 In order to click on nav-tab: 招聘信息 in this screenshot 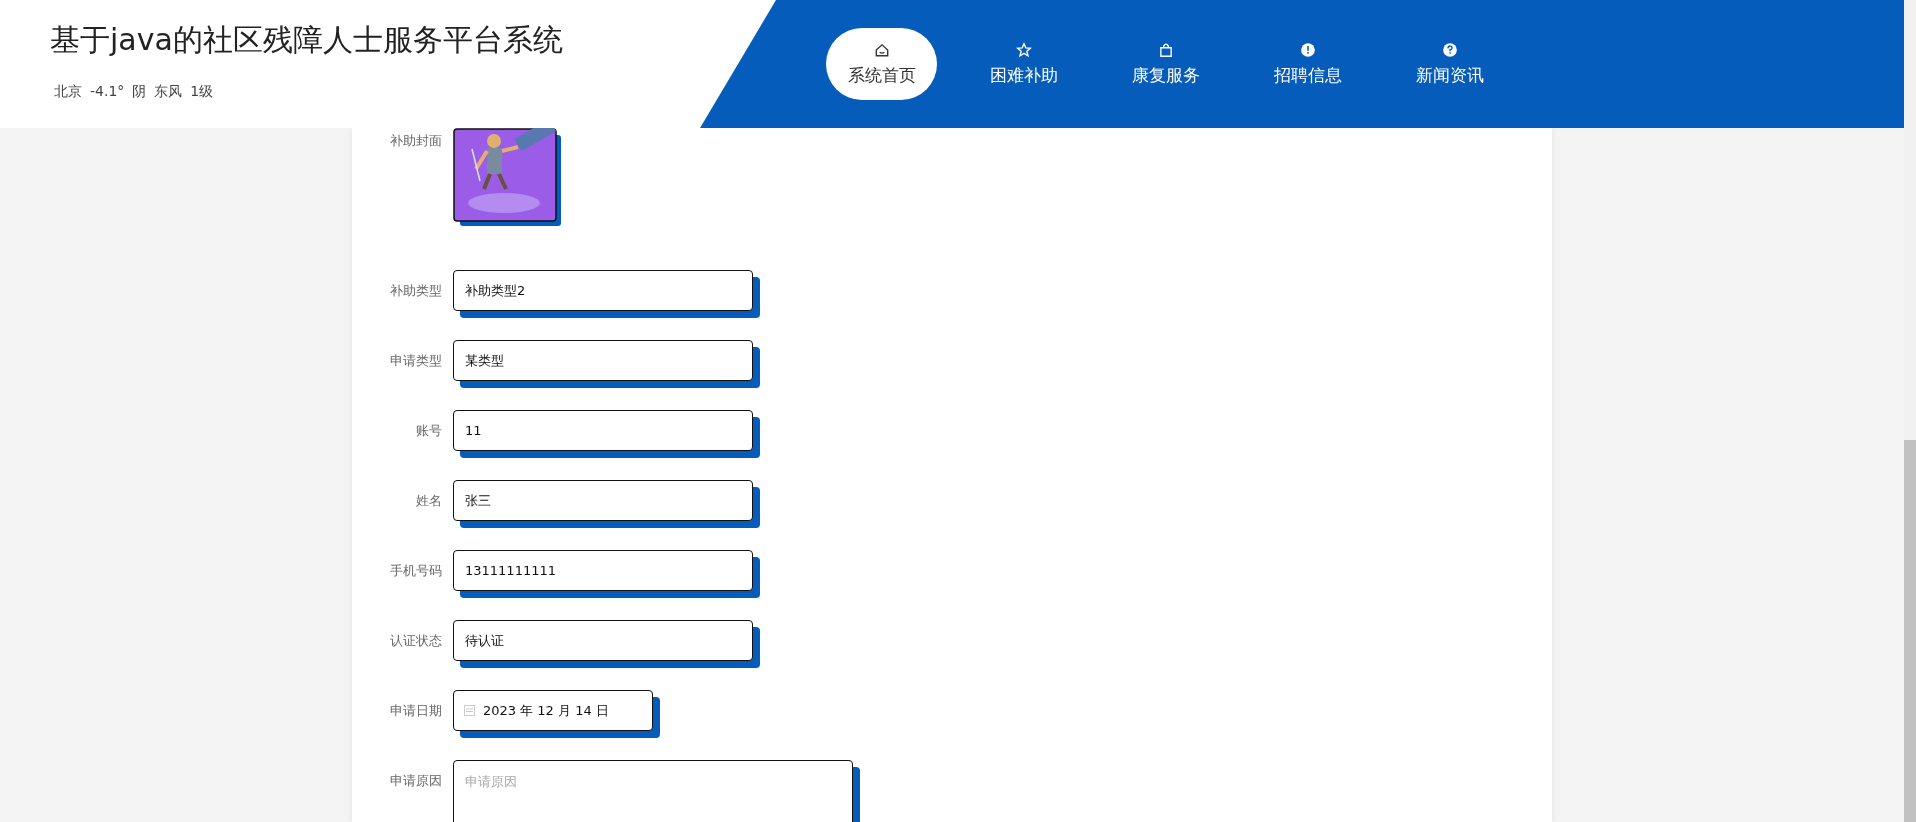, I will do `click(1307, 64)`.